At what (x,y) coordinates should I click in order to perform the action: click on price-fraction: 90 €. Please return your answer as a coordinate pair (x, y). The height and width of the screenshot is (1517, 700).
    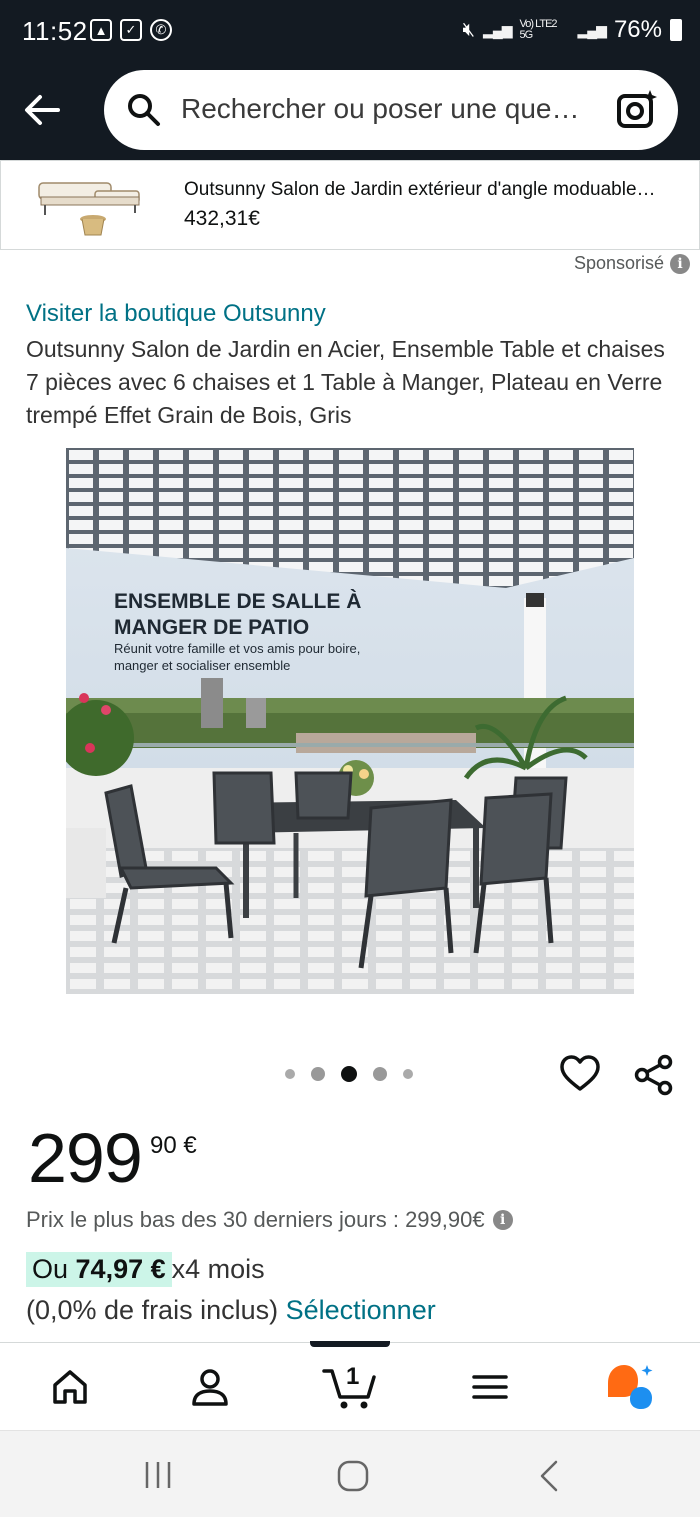
    Looking at the image, I should click on (173, 1145).